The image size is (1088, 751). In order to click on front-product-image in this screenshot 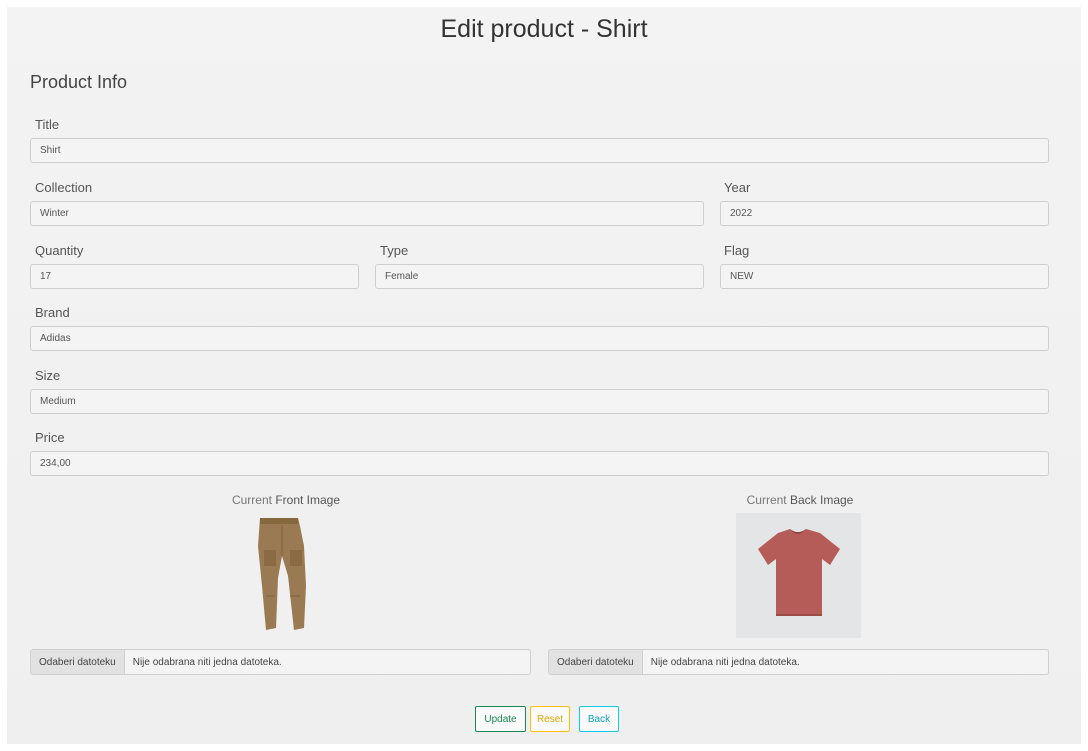, I will do `click(282, 579)`.